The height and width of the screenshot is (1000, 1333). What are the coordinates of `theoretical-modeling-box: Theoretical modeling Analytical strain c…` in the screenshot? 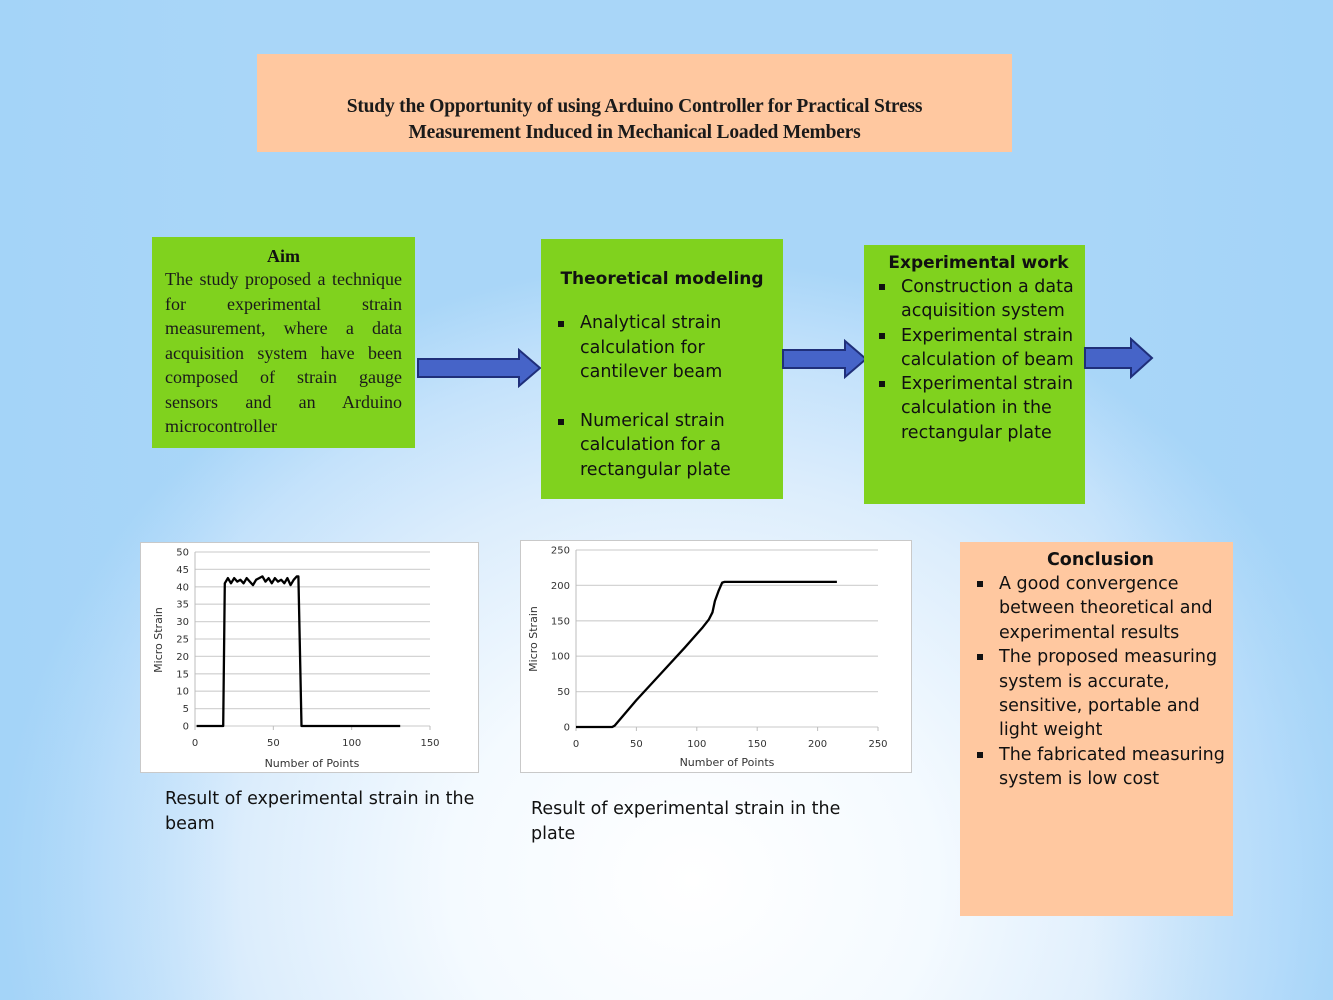 It's located at (662, 369).